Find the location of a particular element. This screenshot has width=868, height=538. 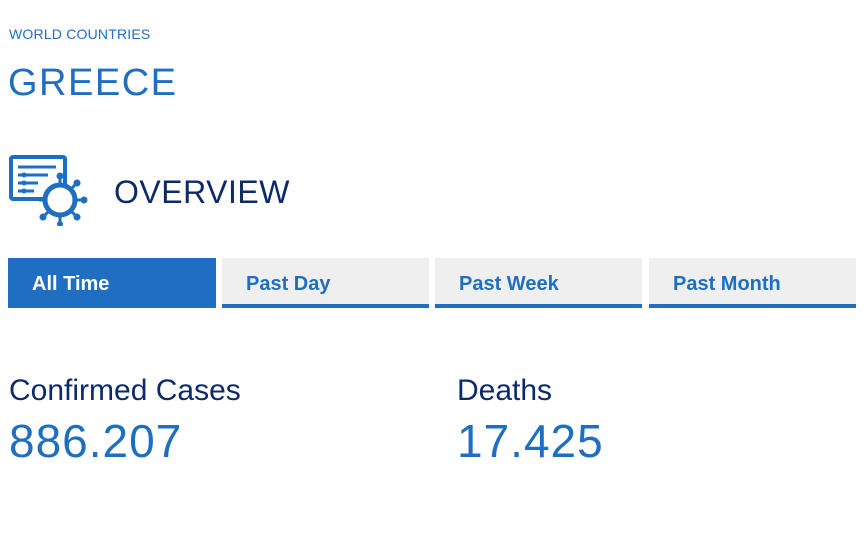

stat-label: Deaths is located at coordinates (505, 390).